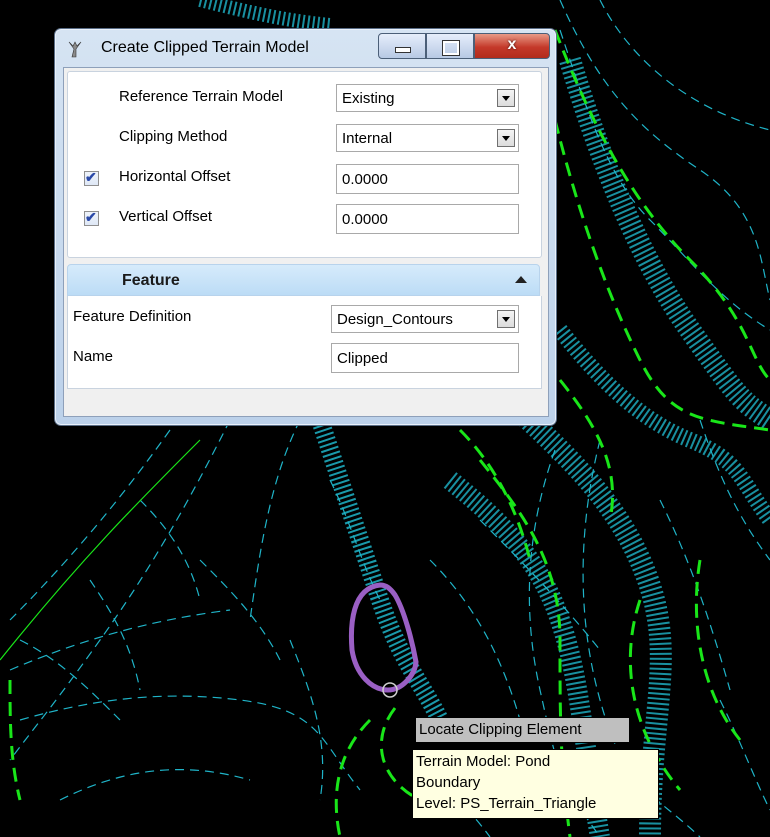  I want to click on element-info-line-1: Terrain Model: Pond, so click(483, 761).